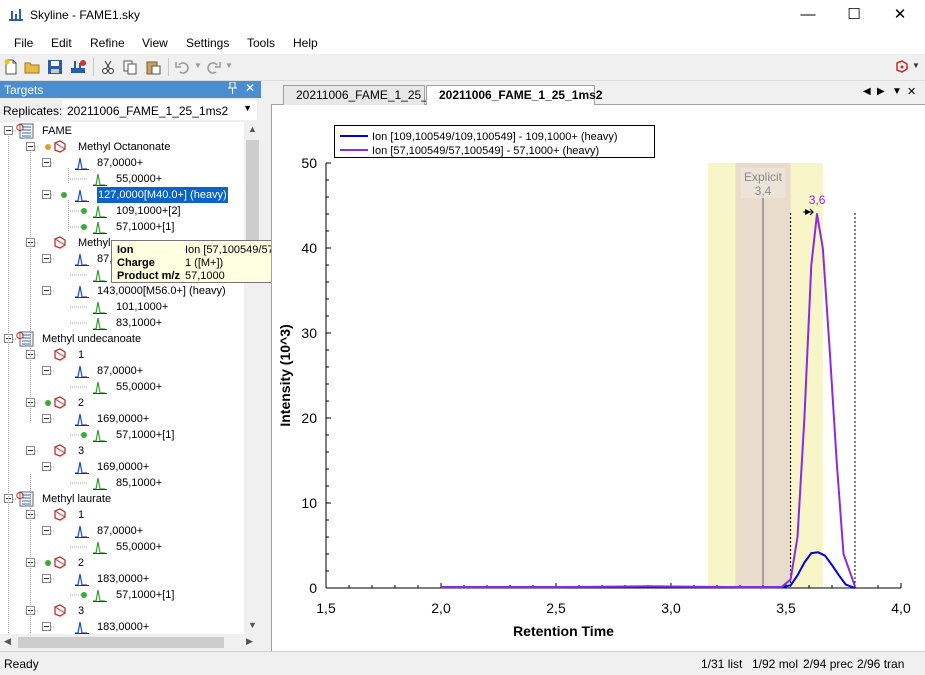 The image size is (925, 675). Describe the element at coordinates (122, 131) in the screenshot. I see `tree-node: FAME` at that location.